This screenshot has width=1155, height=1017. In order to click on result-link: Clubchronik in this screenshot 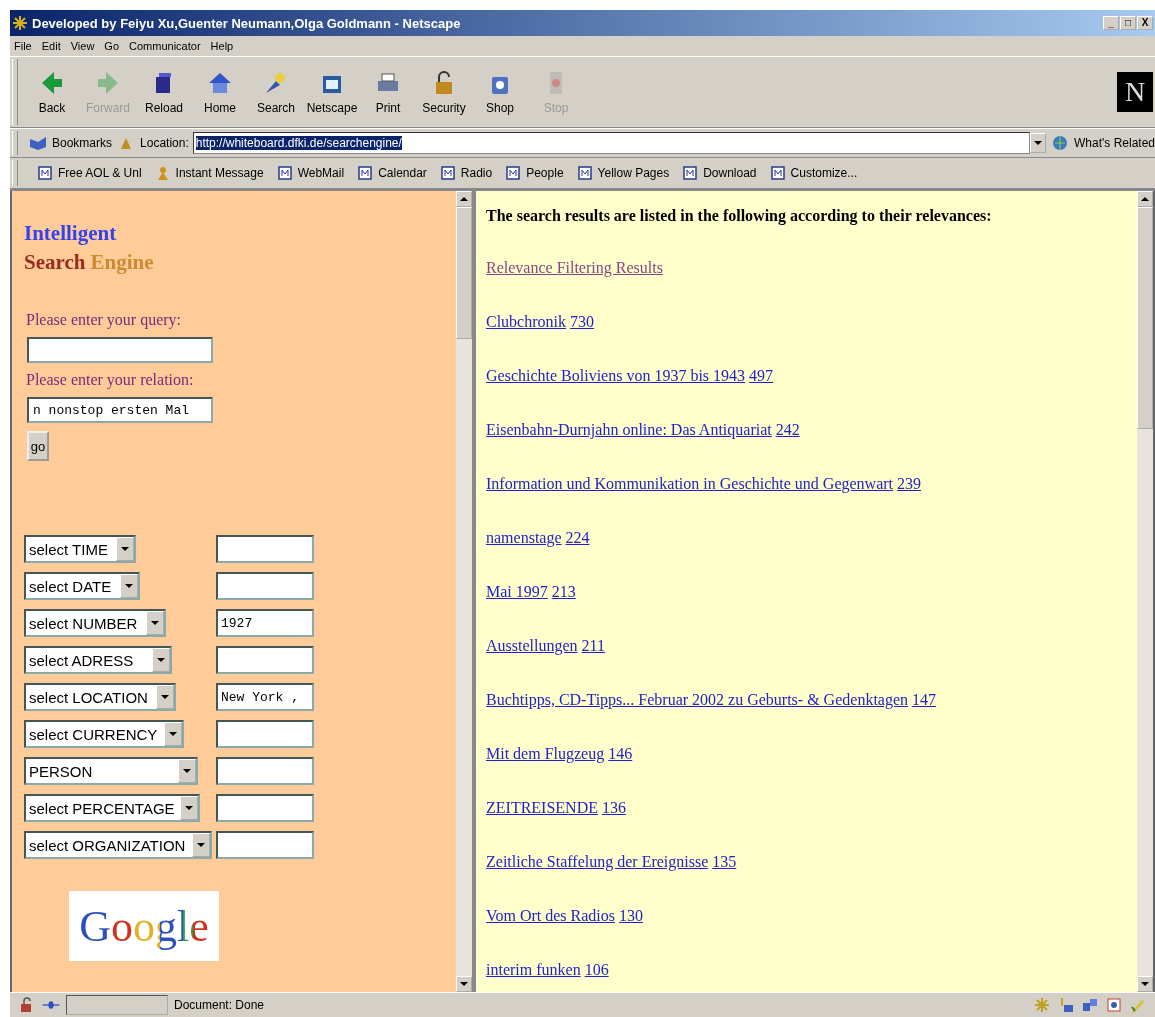, I will do `click(526, 323)`.